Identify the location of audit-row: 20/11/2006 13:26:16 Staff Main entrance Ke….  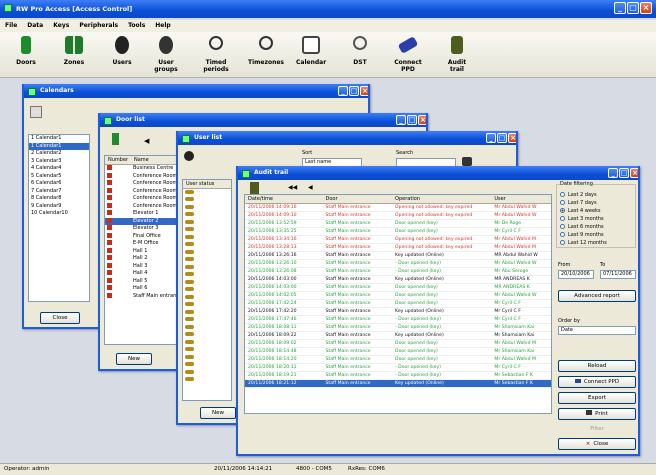
(398, 256).